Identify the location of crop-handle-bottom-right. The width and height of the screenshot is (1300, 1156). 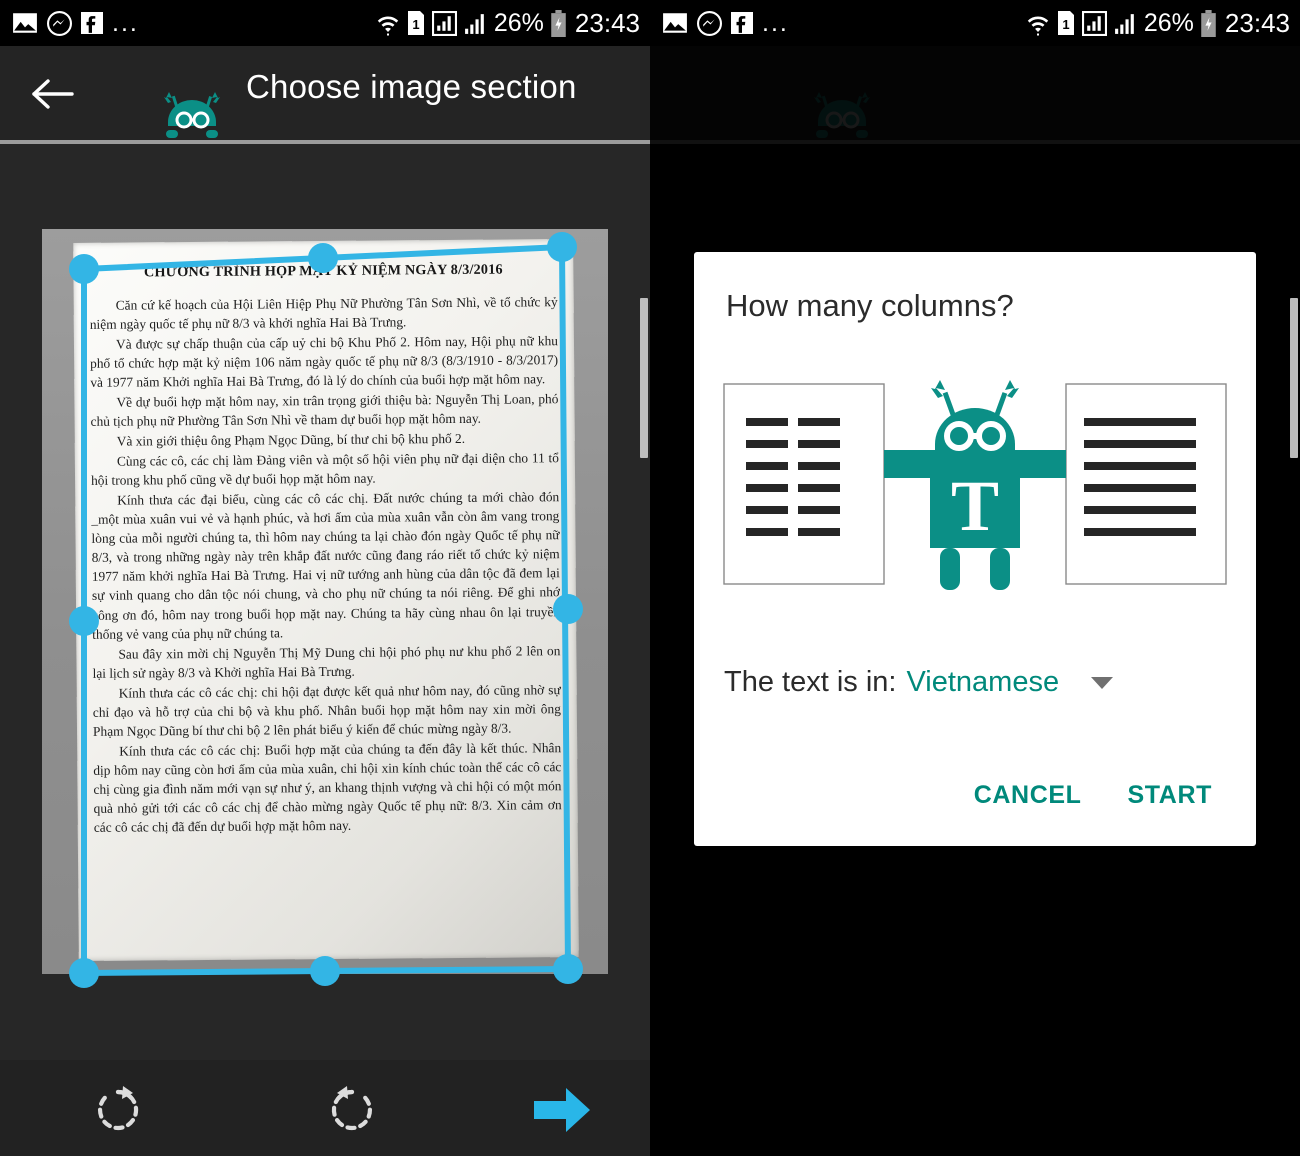
(568, 969).